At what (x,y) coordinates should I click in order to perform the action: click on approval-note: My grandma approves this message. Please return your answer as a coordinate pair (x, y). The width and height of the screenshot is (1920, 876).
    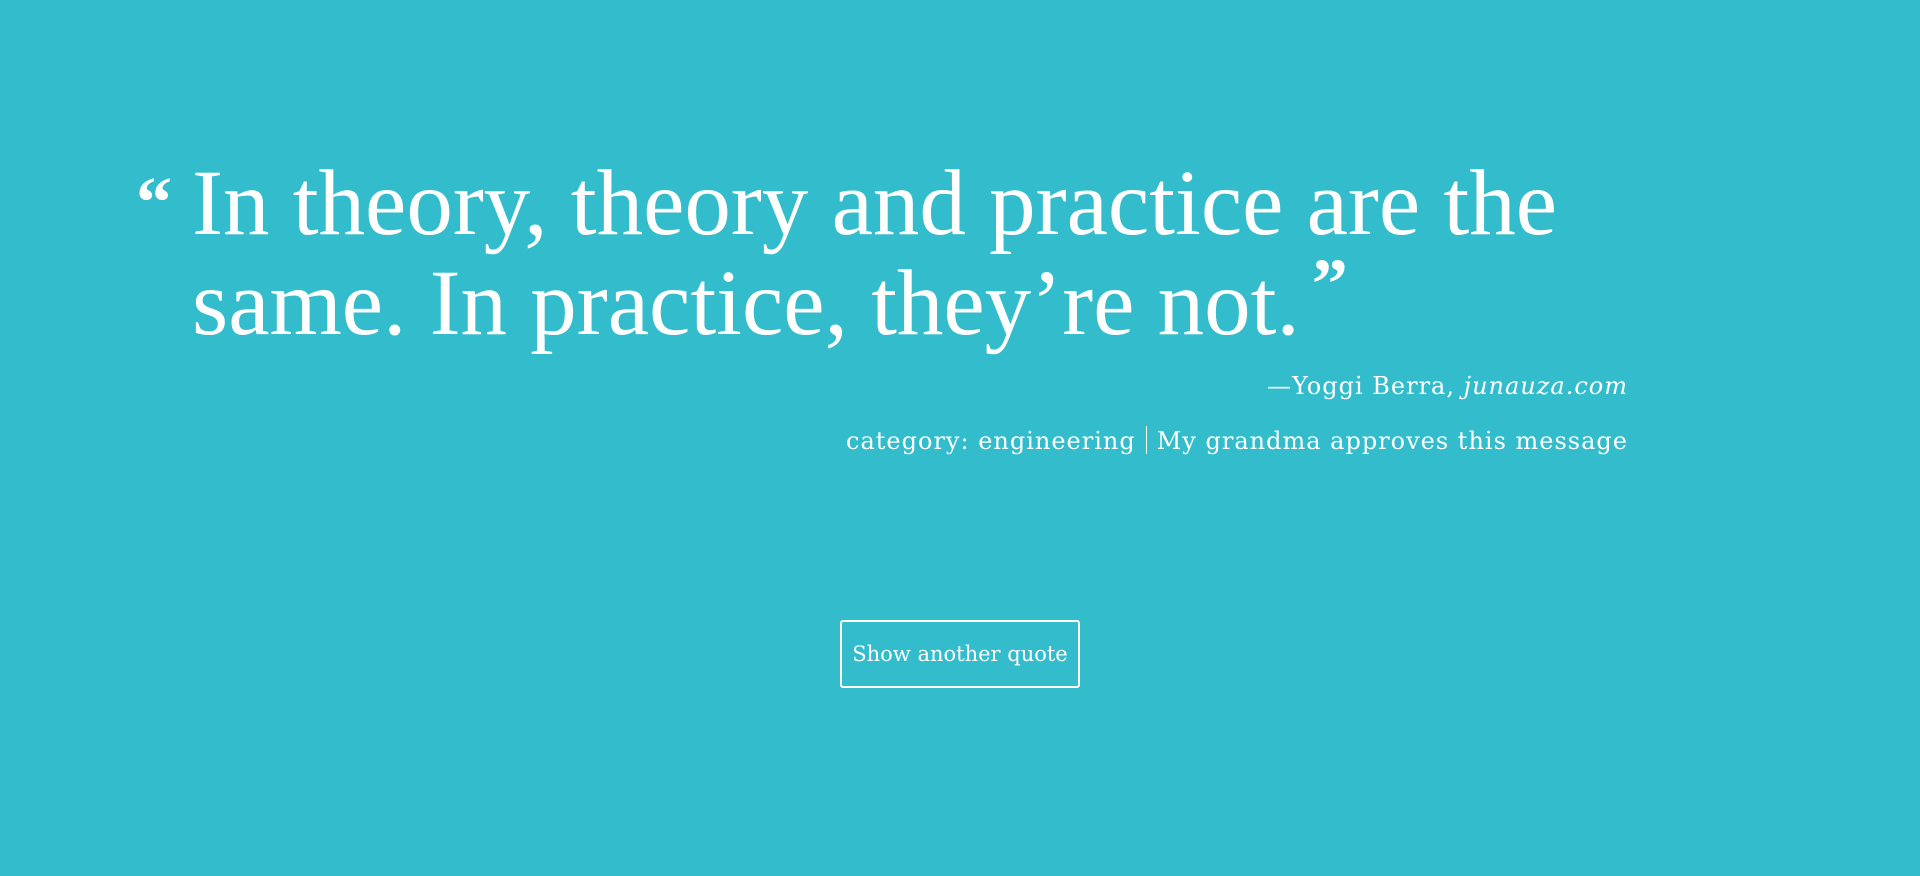
    Looking at the image, I should click on (1392, 441).